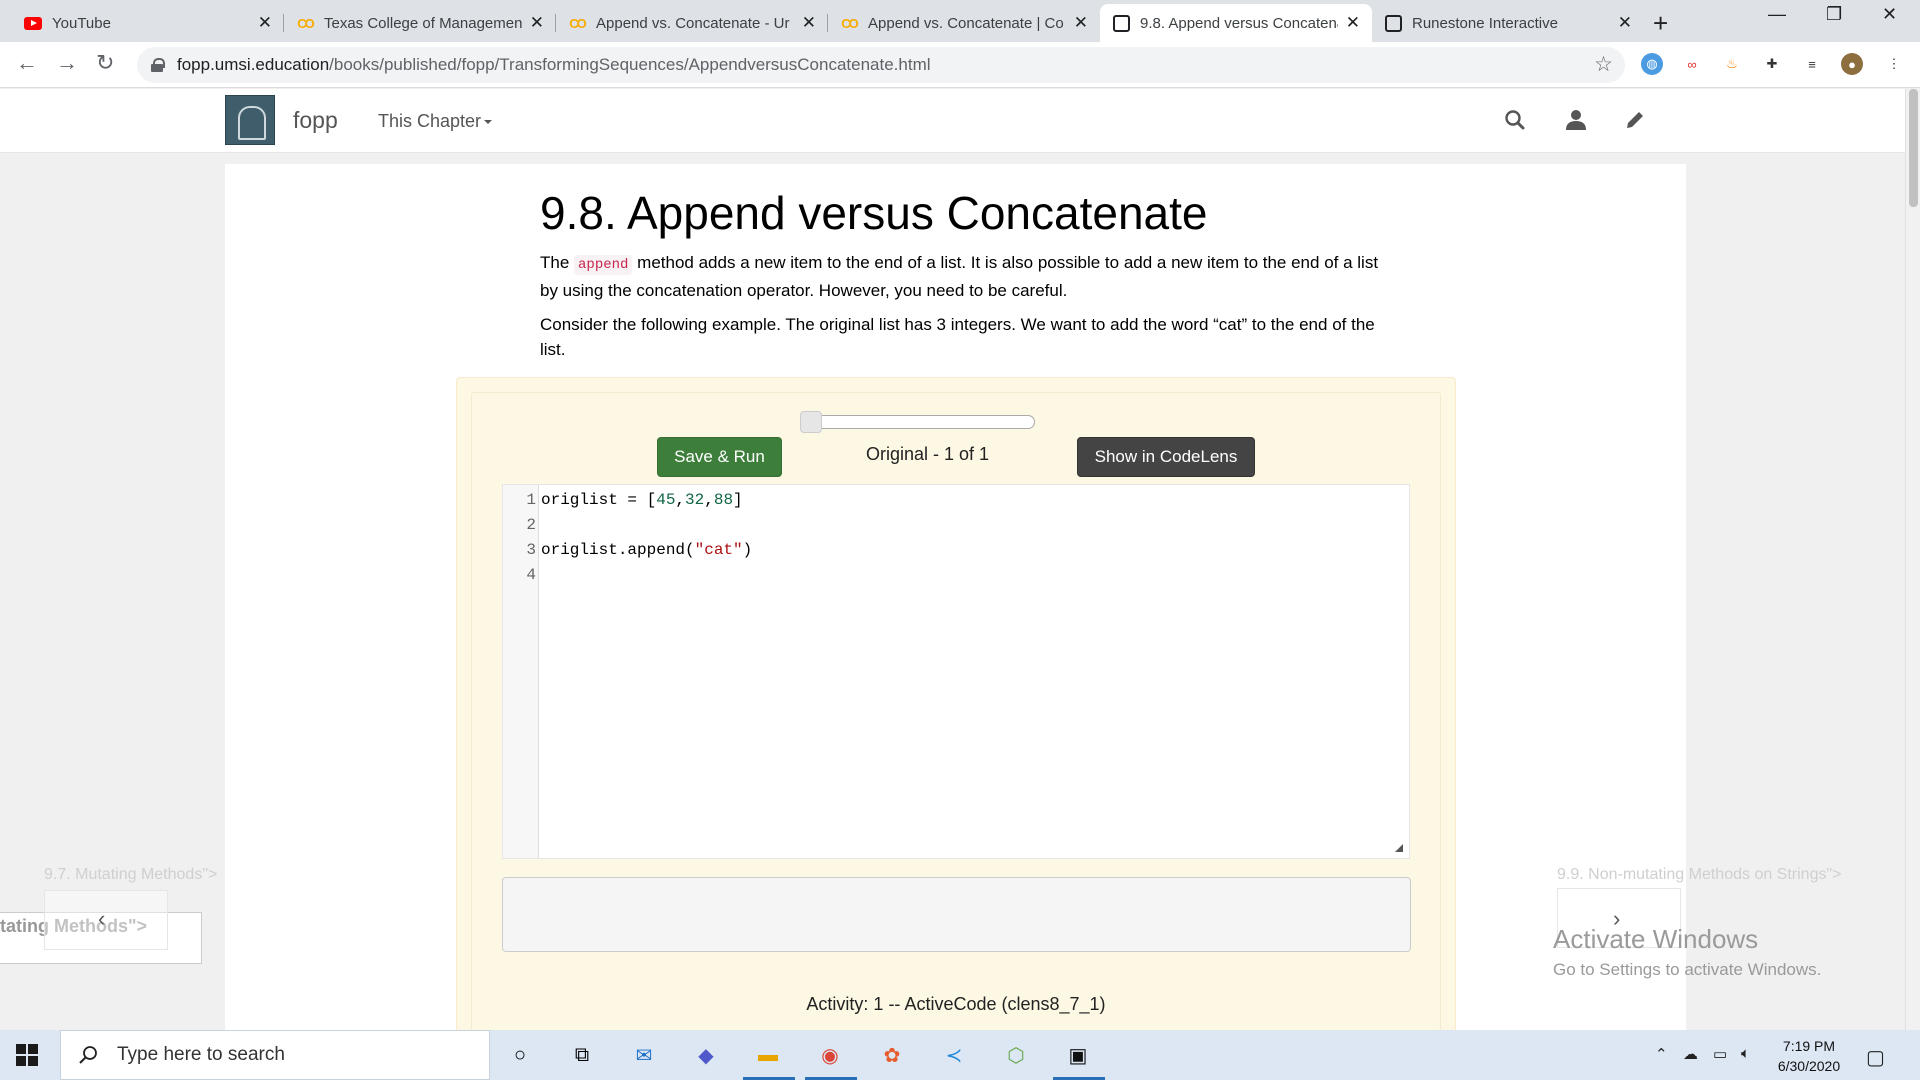 This screenshot has height=1080, width=1920. What do you see at coordinates (1732, 64) in the screenshot?
I see `fire-extension-icon: ♨` at bounding box center [1732, 64].